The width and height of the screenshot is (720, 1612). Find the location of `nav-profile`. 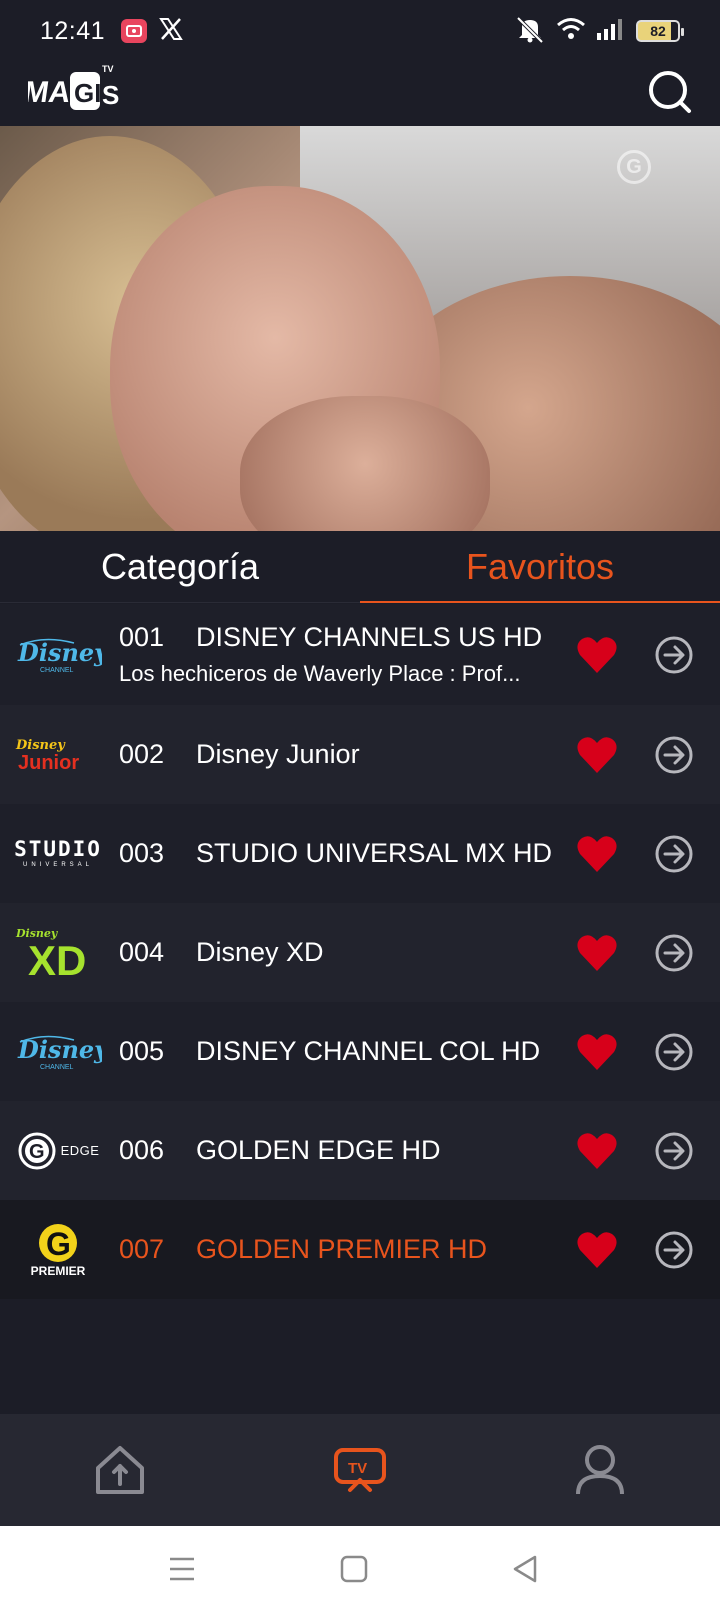

nav-profile is located at coordinates (600, 1470).